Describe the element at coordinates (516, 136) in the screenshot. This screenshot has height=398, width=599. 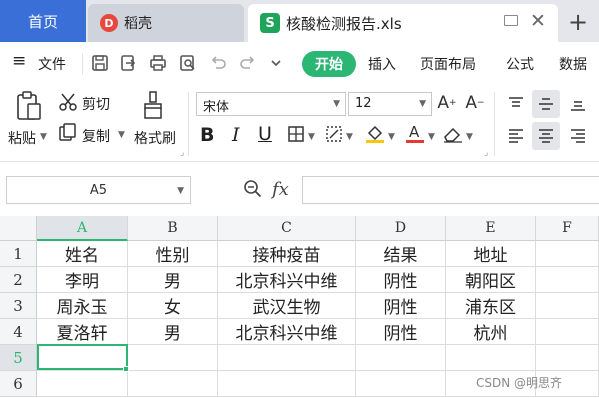
I see `align-left-icon` at that location.